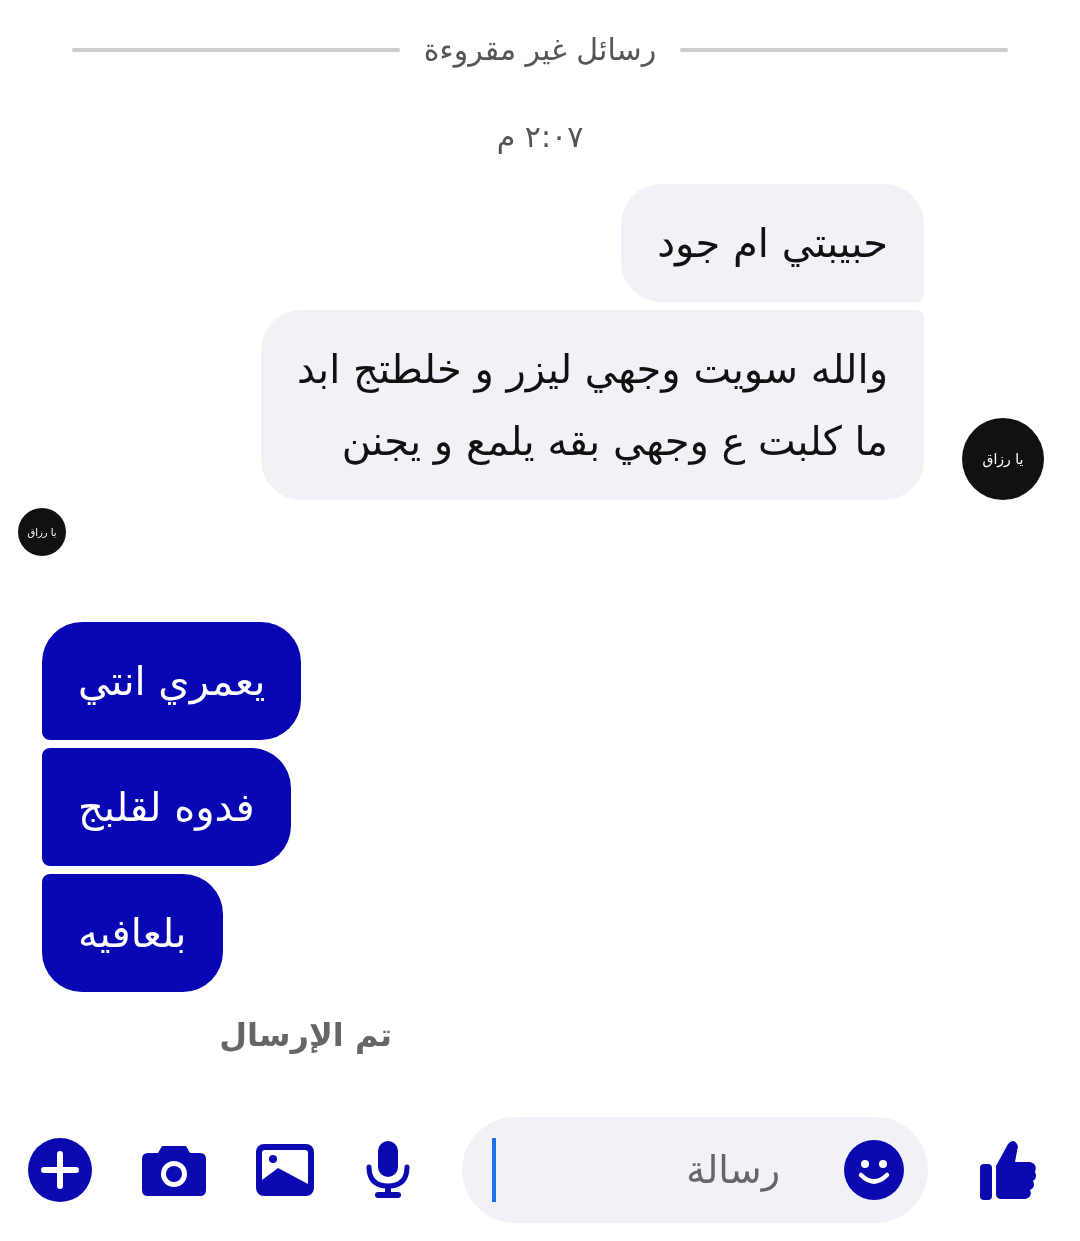  I want to click on sent-message: فدوه لقلبج, so click(166, 807).